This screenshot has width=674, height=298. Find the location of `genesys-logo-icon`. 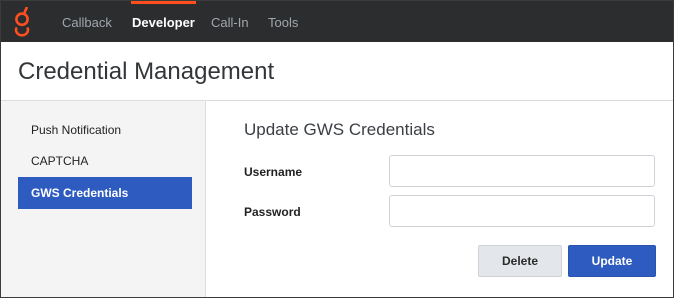

genesys-logo-icon is located at coordinates (22, 22).